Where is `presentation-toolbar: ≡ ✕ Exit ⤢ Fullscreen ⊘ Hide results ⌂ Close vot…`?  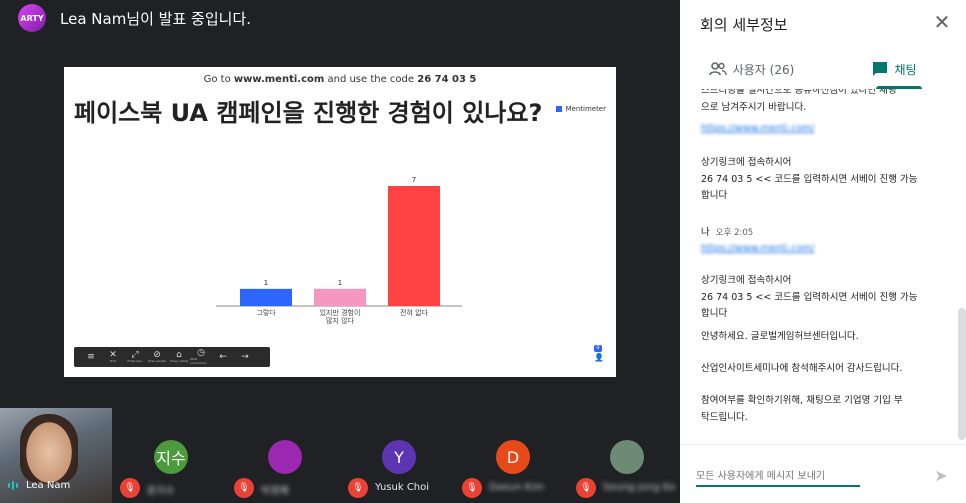 presentation-toolbar: ≡ ✕ Exit ⤢ Fullscreen ⊘ Hide results ⌂ Close vot… is located at coordinates (172, 357).